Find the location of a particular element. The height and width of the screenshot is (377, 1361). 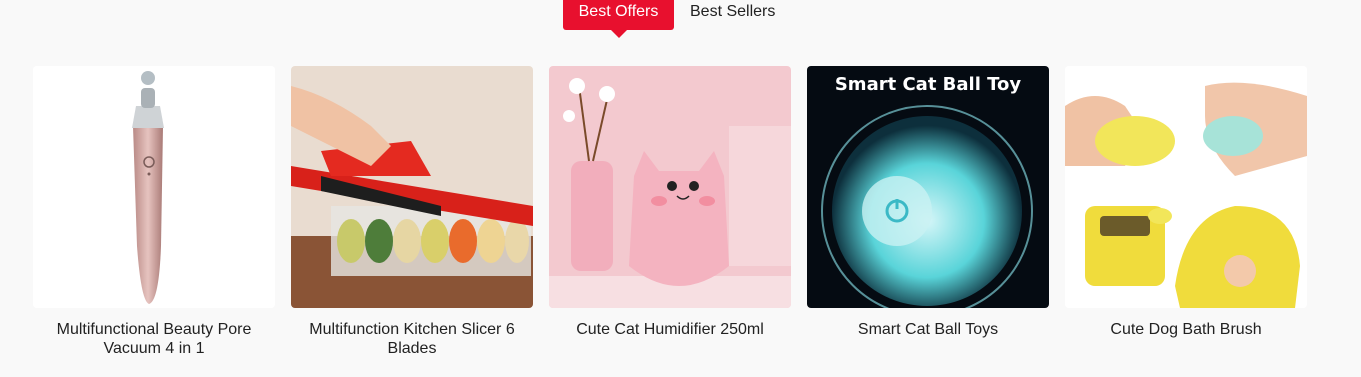

product-card: Multifunction Kitchen Slicer 6 Blades is located at coordinates (412, 212).